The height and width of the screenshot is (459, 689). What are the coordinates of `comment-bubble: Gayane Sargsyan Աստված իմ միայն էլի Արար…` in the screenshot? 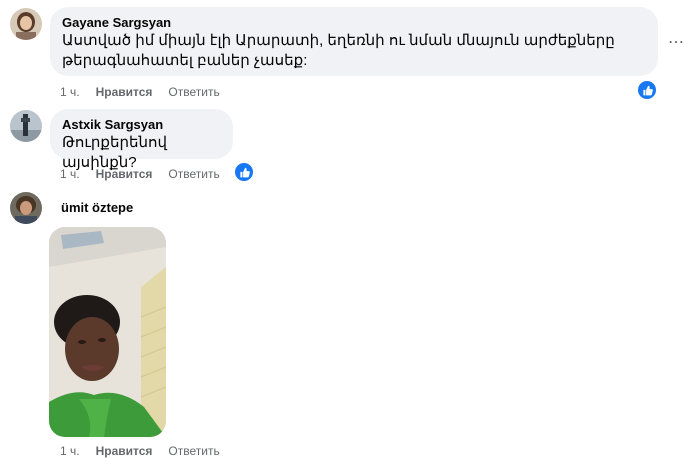 It's located at (354, 41).